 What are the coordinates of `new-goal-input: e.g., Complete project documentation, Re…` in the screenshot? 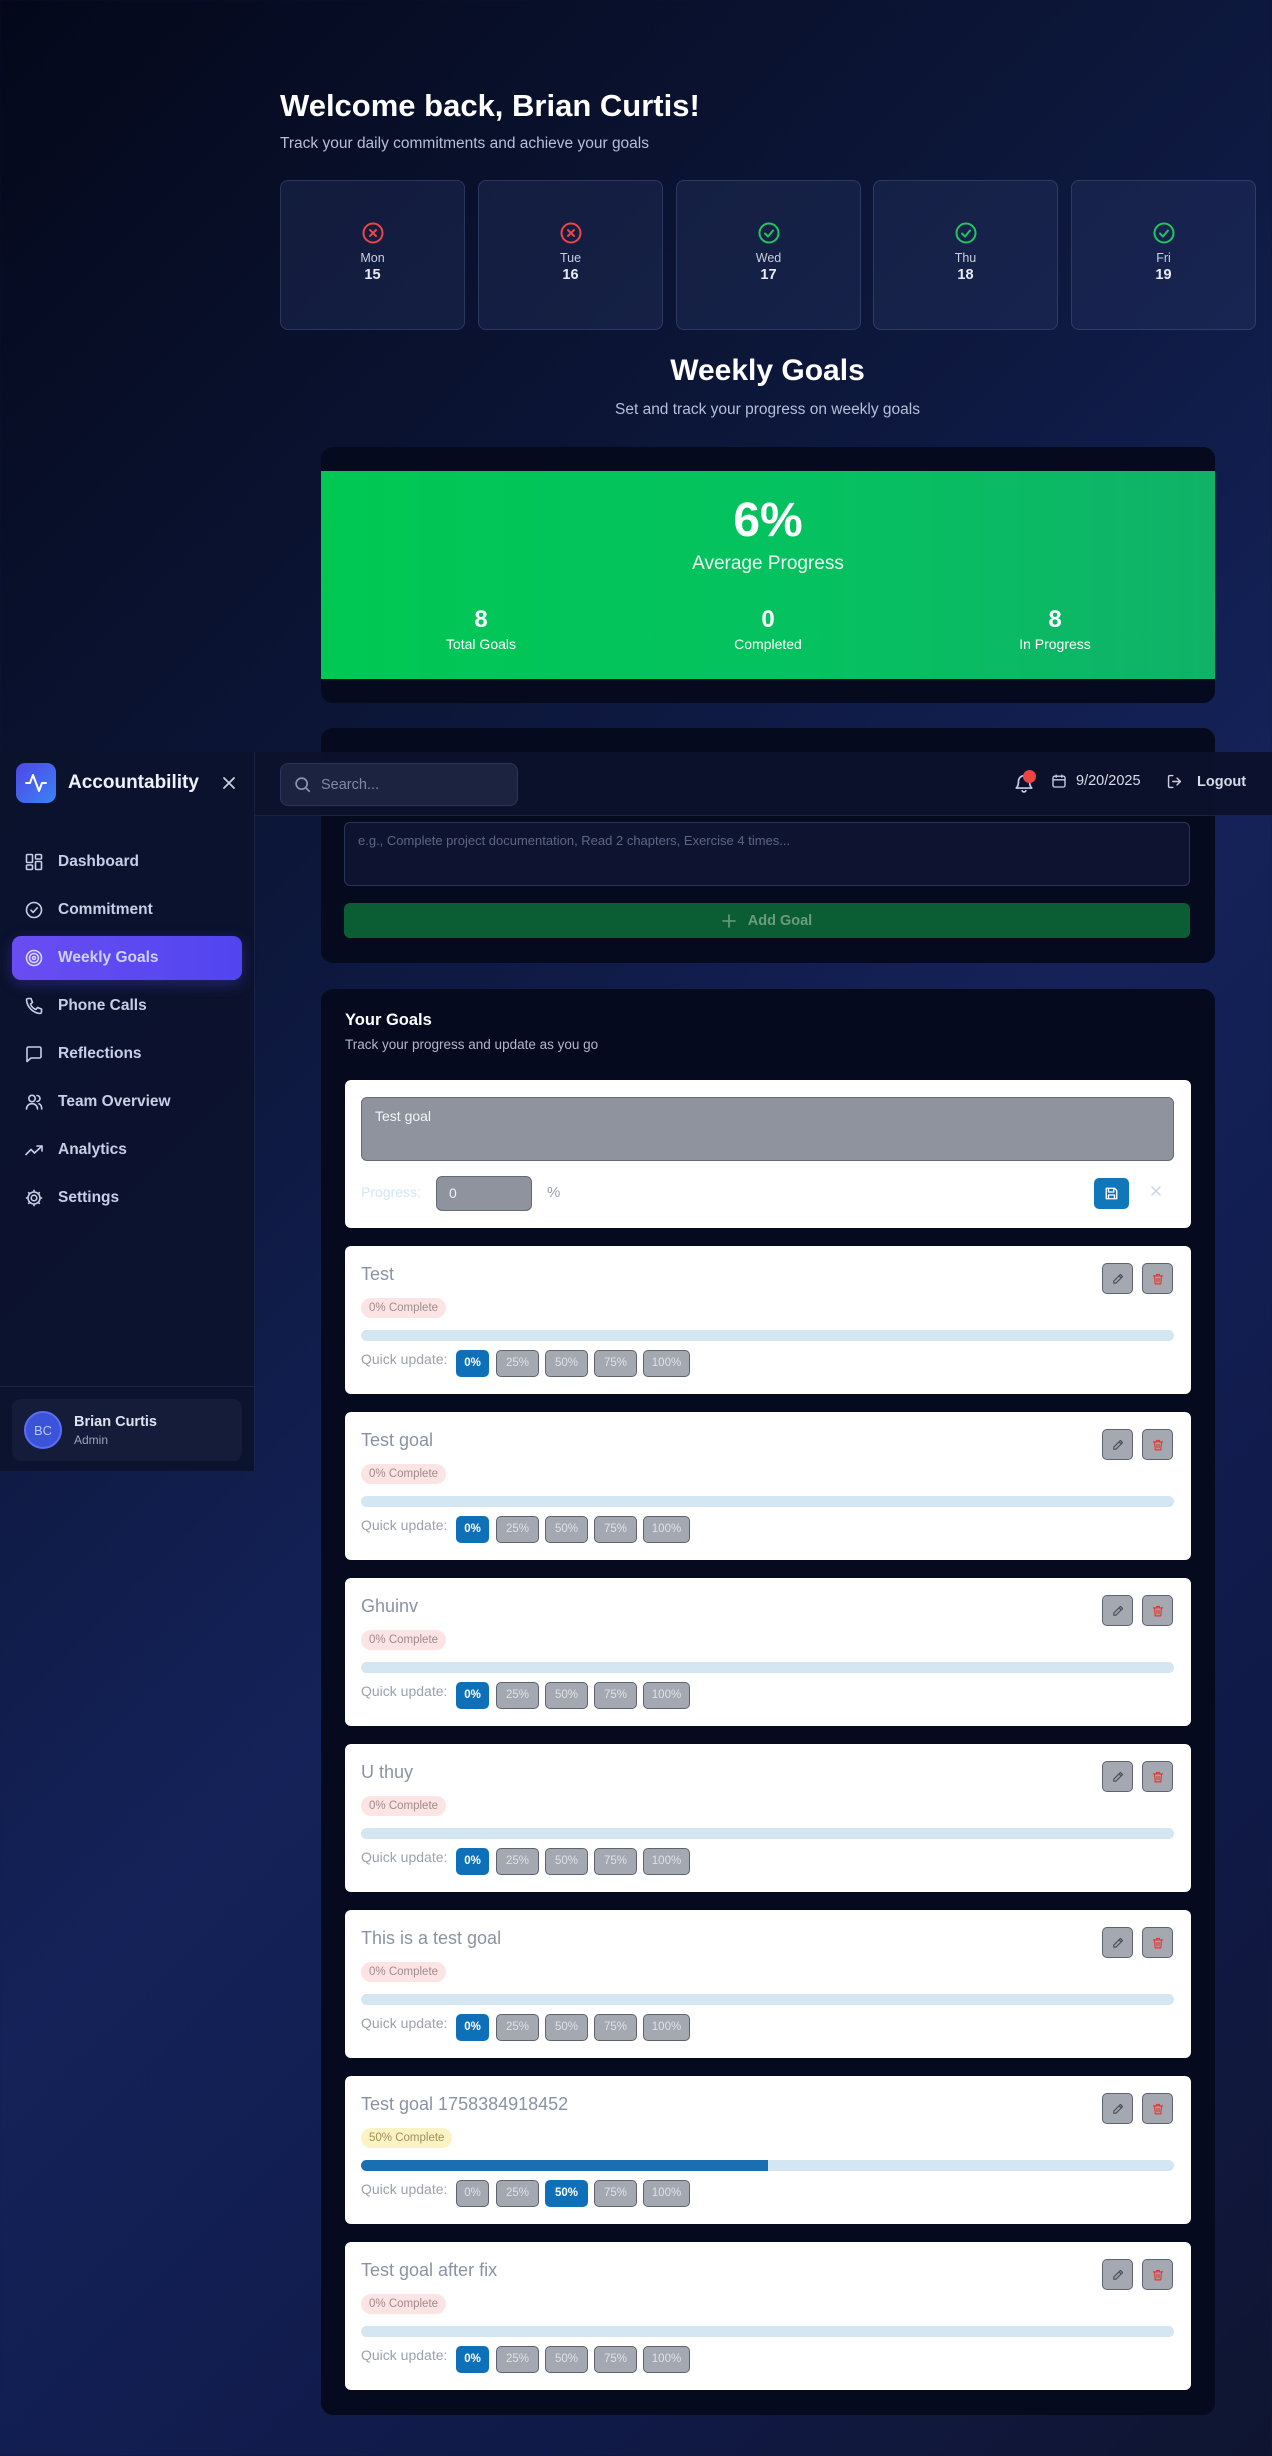 It's located at (767, 854).